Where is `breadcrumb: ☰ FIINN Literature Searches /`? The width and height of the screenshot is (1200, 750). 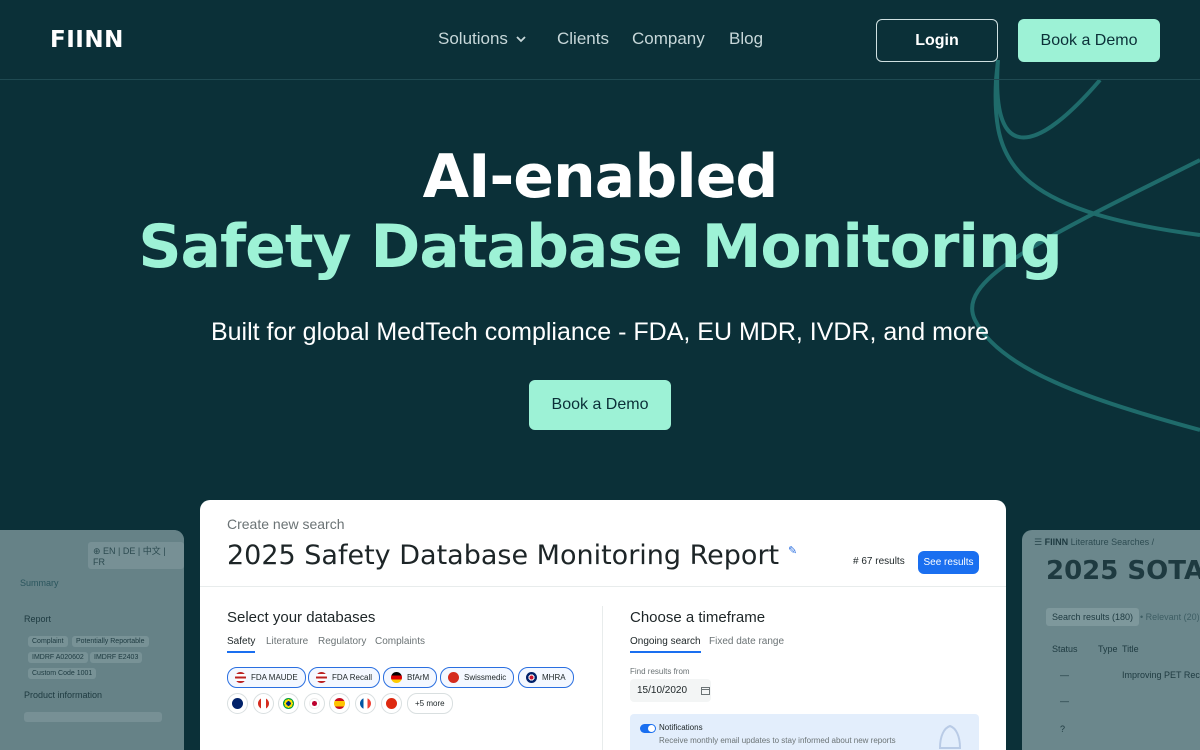 breadcrumb: ☰ FIINN Literature Searches / is located at coordinates (1094, 542).